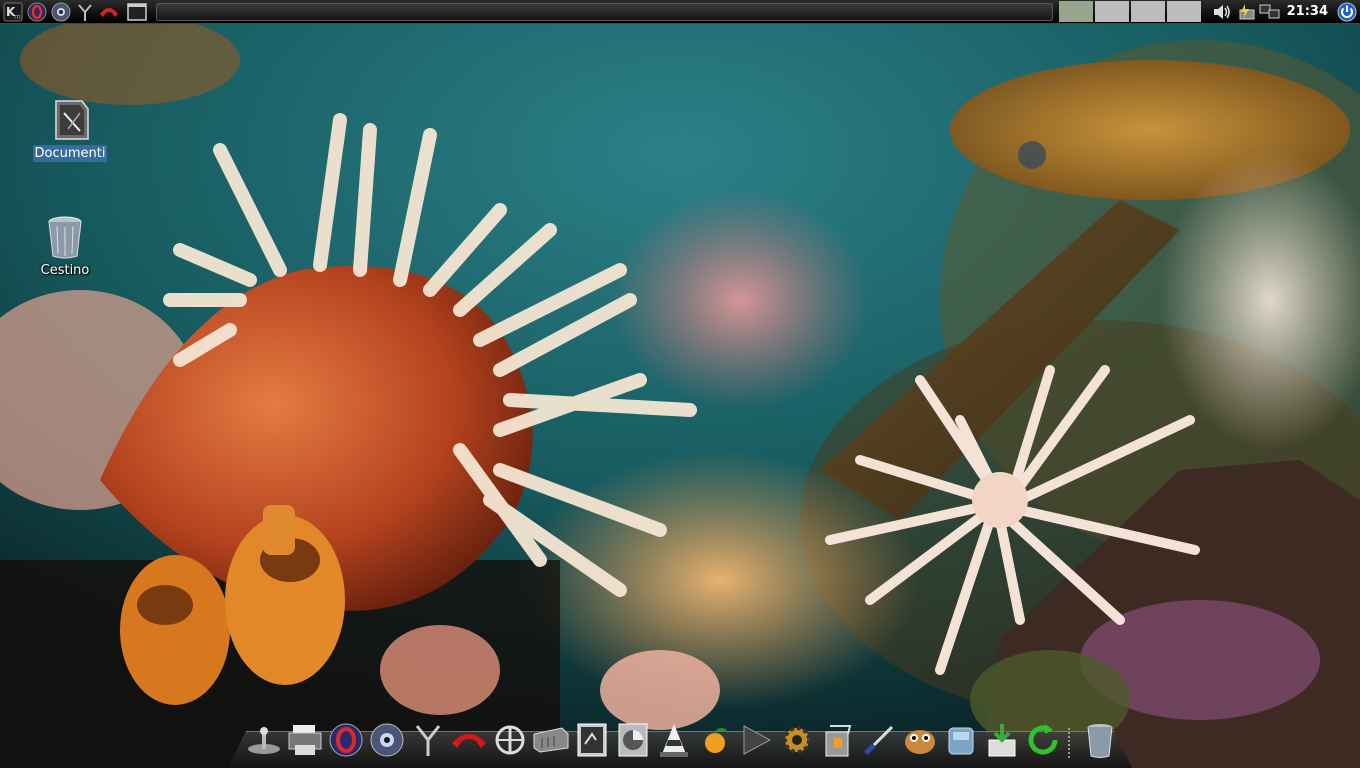  Describe the element at coordinates (17, 17) in the screenshot. I see `svg-text: m` at that location.